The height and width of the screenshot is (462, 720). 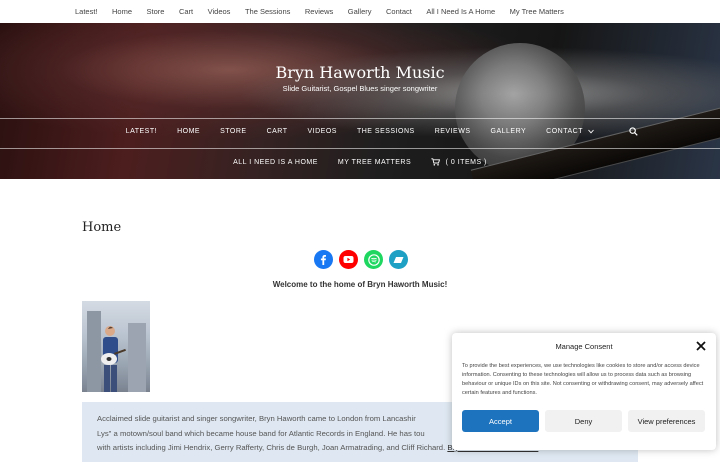 I want to click on photo-guitarist, so click(x=113, y=359).